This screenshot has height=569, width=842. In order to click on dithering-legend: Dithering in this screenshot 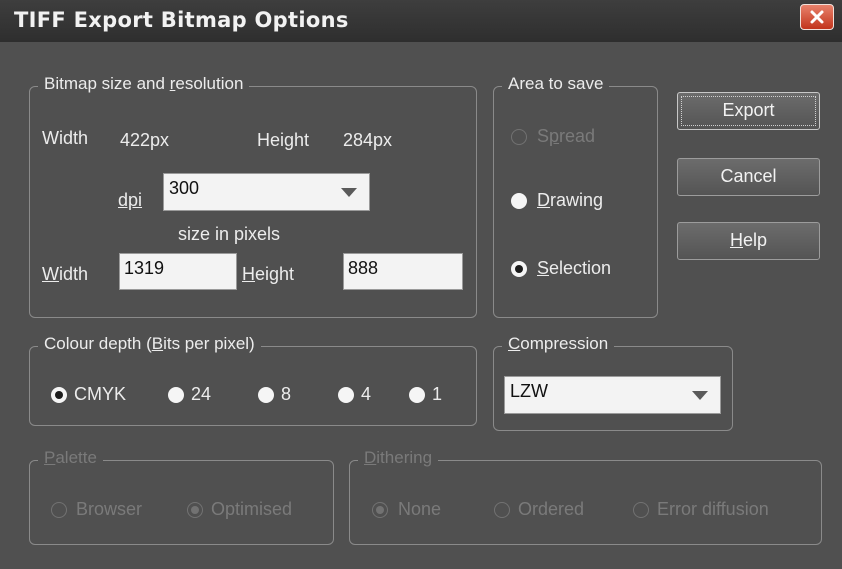, I will do `click(398, 458)`.